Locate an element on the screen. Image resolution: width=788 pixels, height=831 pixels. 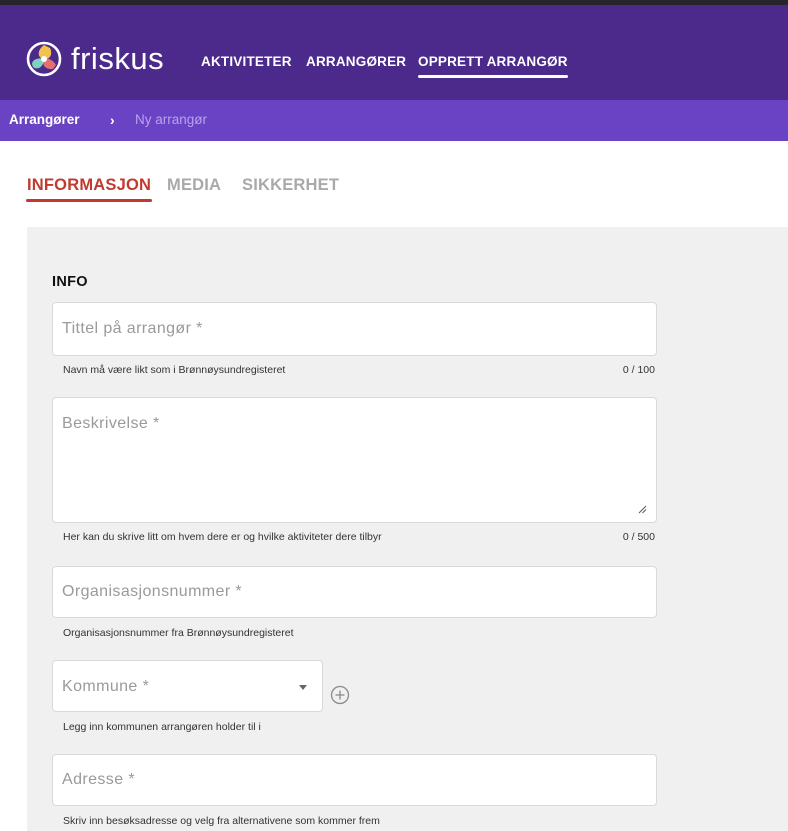
nav-item-arrangorer: ARRANGØRER is located at coordinates (356, 62).